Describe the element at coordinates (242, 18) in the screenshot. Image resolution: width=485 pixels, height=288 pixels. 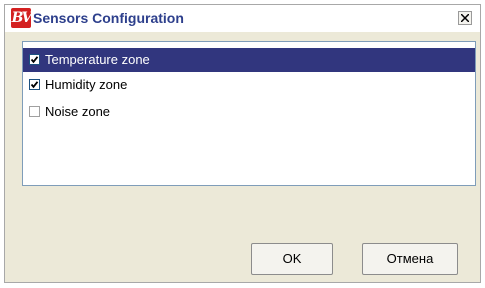
I see `title-bar: BV Sensors Configuration` at that location.